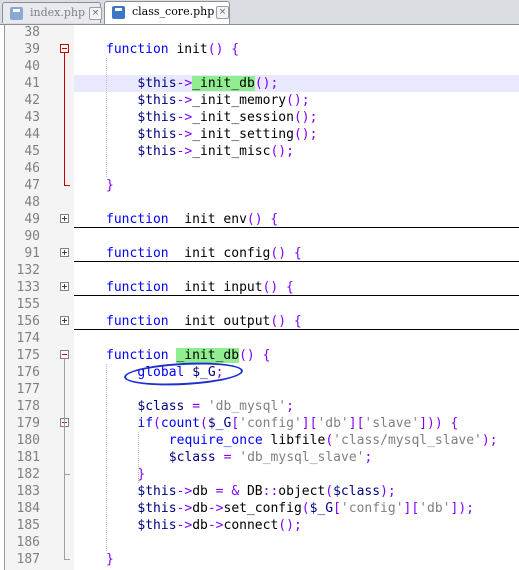 This screenshot has height=570, width=519. I want to click on code-token: _init_memory, so click(239, 100).